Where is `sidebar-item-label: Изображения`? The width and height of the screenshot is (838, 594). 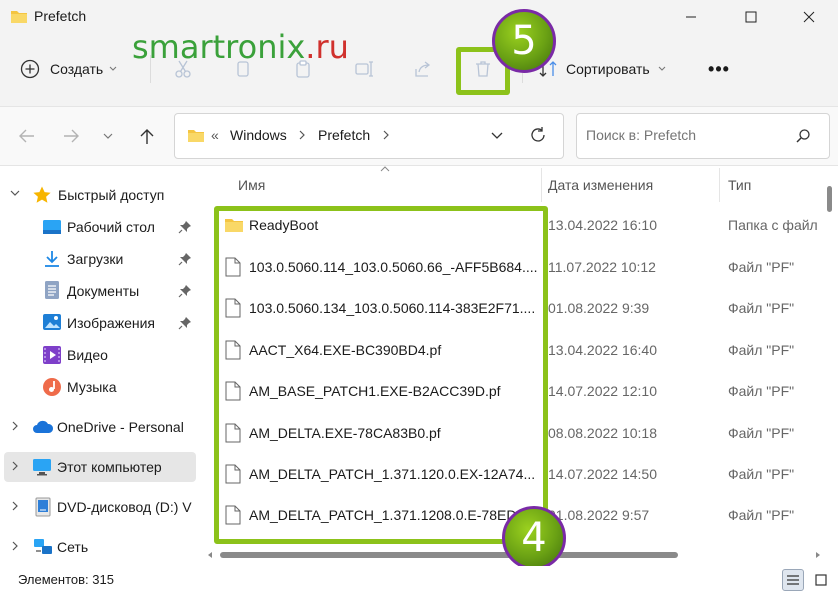 sidebar-item-label: Изображения is located at coordinates (111, 323).